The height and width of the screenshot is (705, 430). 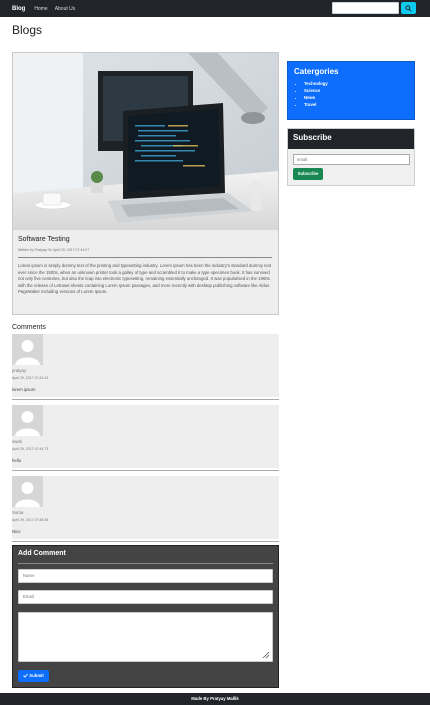 I want to click on comments-heading: Comments, so click(x=29, y=327).